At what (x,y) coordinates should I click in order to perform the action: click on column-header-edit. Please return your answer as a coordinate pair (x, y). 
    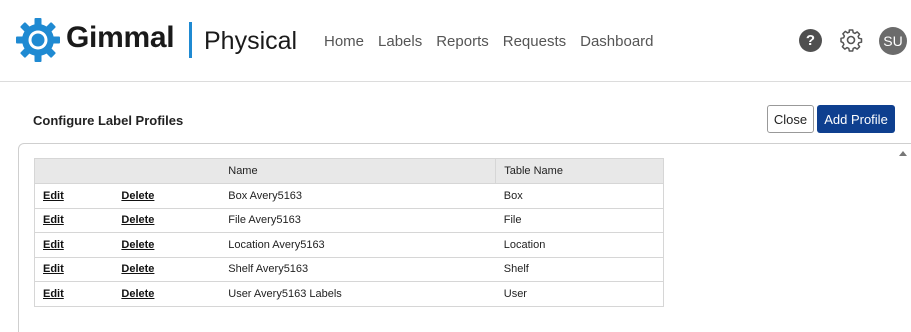
    Looking at the image, I should click on (74, 171).